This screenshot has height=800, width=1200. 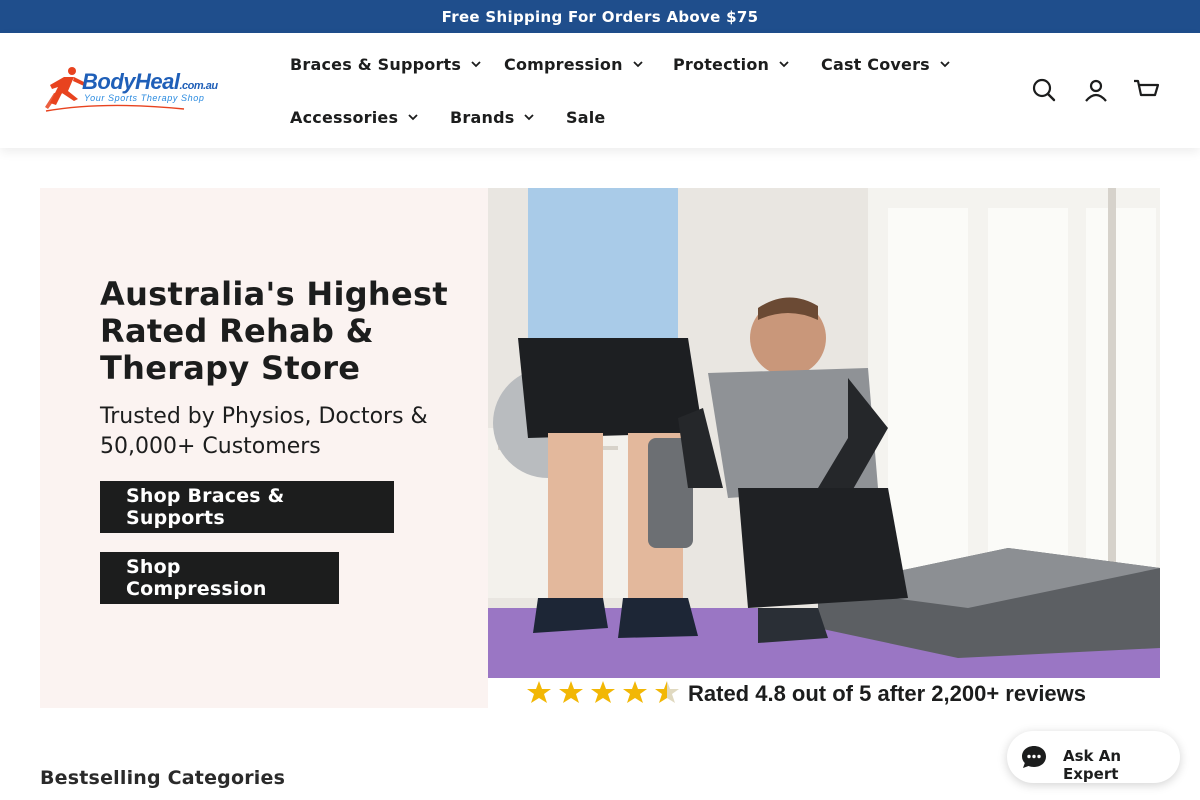 I want to click on nav-item-brands: Brands, so click(x=492, y=117).